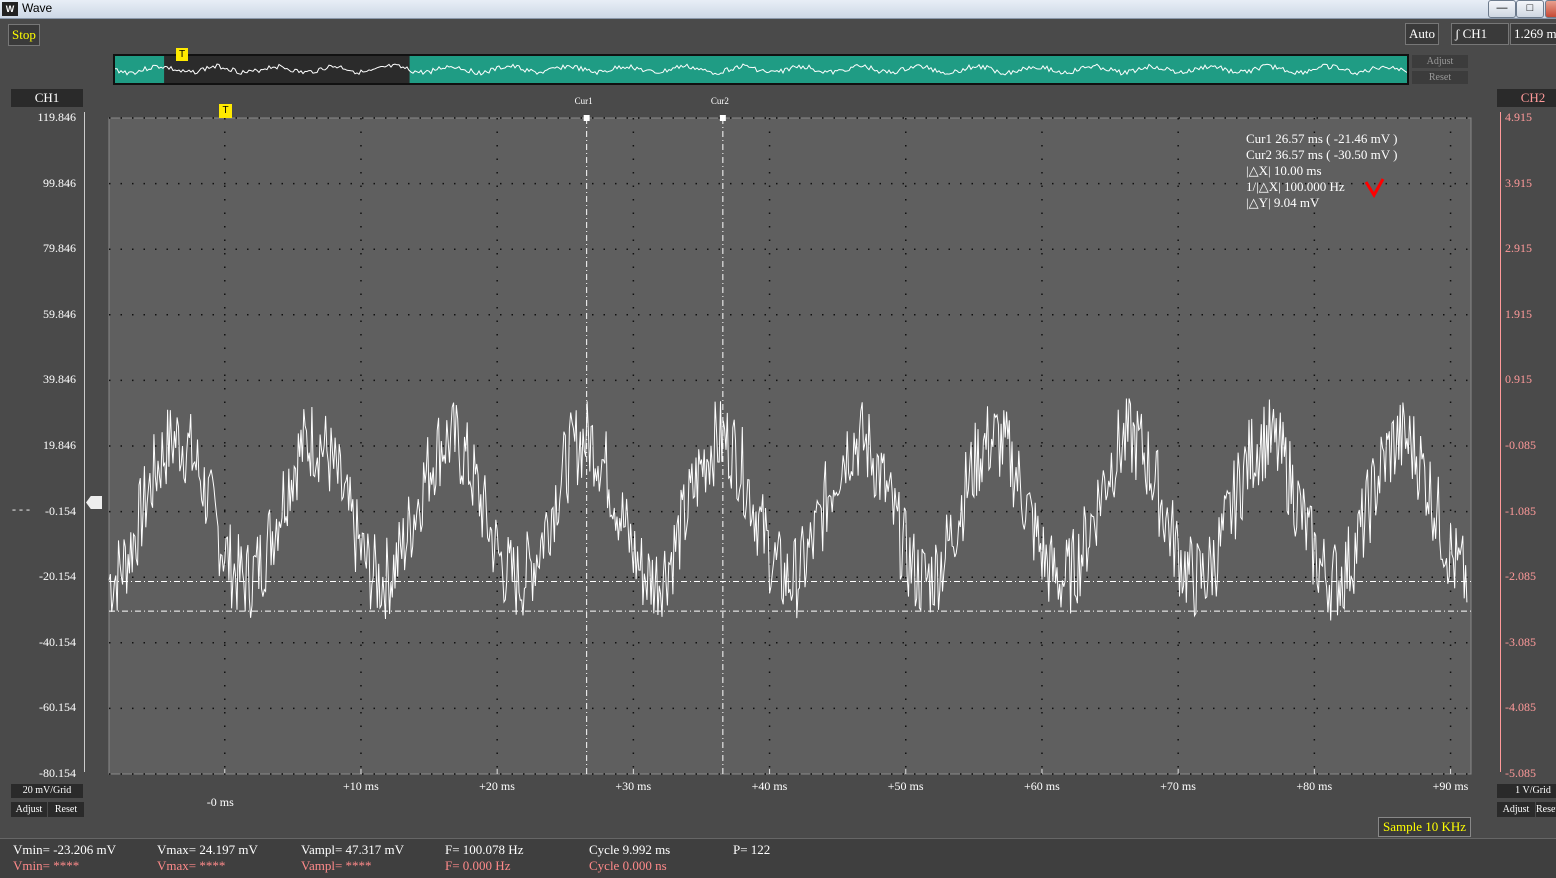 This screenshot has width=1556, height=878. What do you see at coordinates (1041, 786) in the screenshot?
I see `x-tick-label: +60 ms` at bounding box center [1041, 786].